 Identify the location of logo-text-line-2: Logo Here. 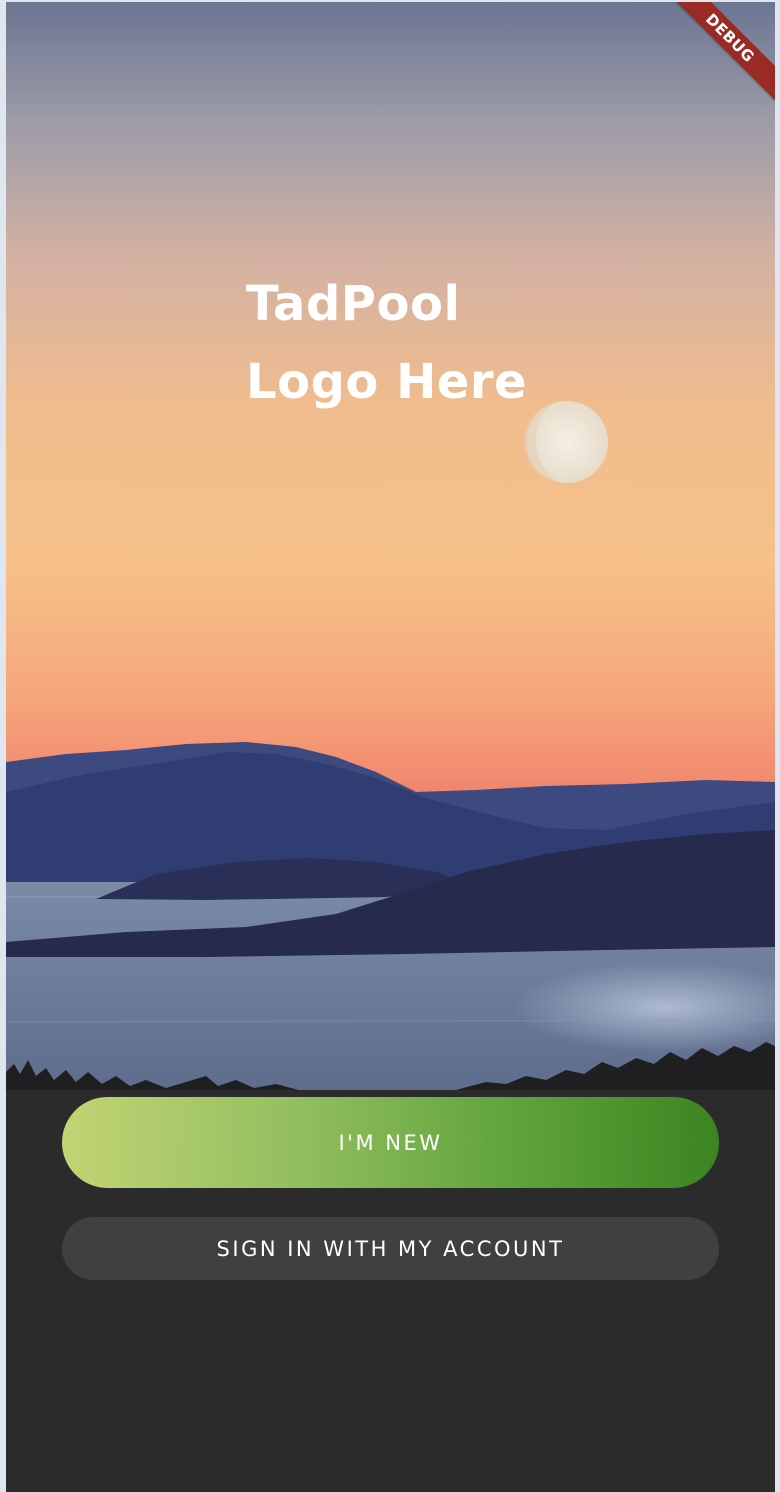
(387, 382).